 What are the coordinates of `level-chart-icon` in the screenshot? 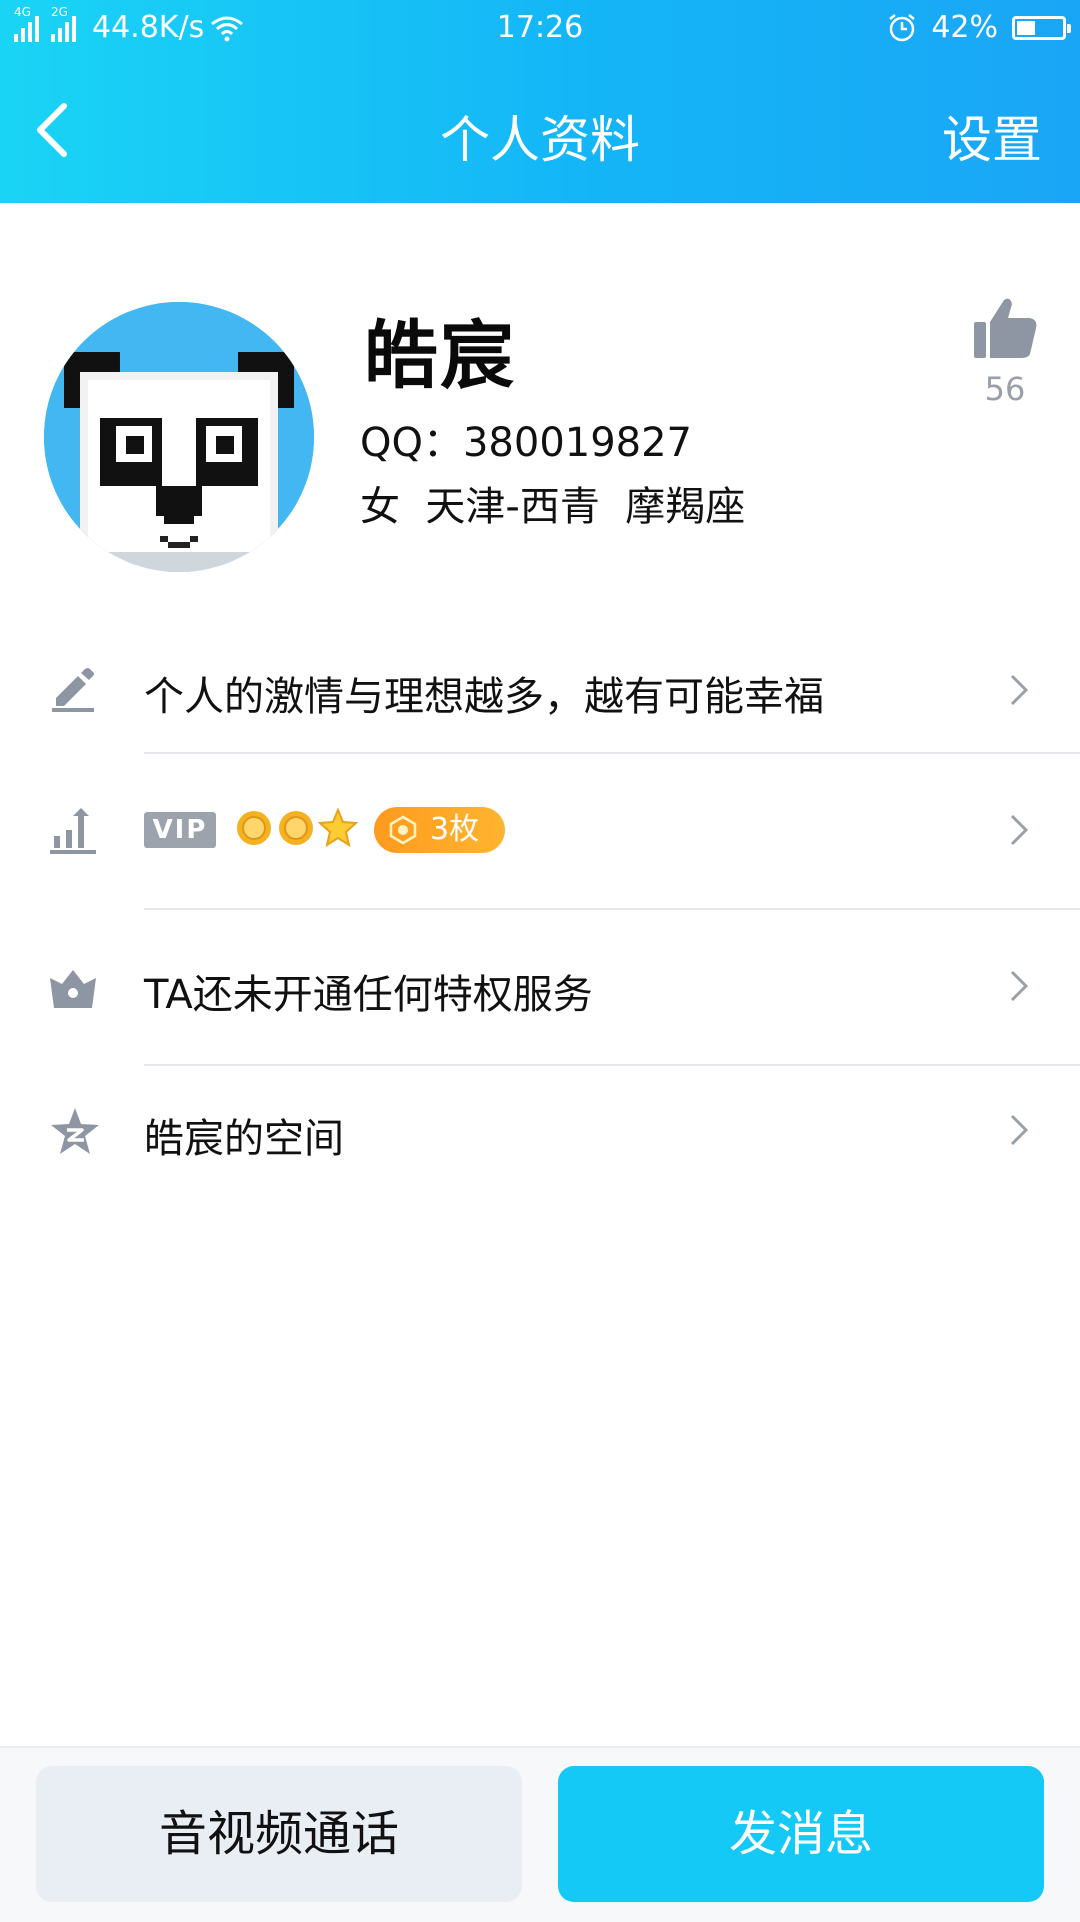 It's located at (73, 831).